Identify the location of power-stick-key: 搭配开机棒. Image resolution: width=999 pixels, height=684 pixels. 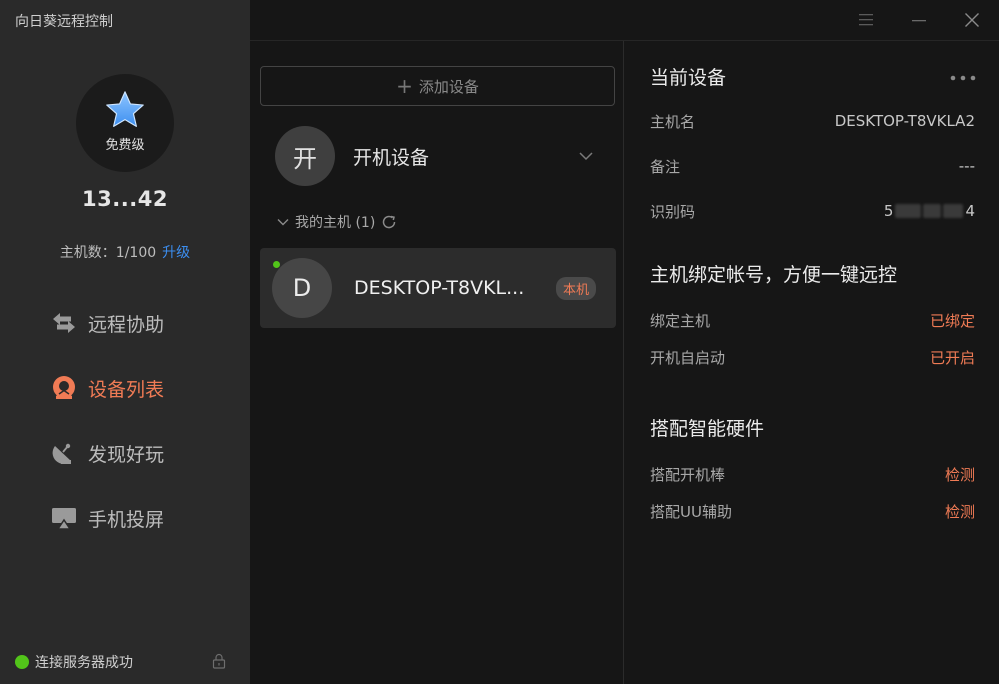
(688, 474).